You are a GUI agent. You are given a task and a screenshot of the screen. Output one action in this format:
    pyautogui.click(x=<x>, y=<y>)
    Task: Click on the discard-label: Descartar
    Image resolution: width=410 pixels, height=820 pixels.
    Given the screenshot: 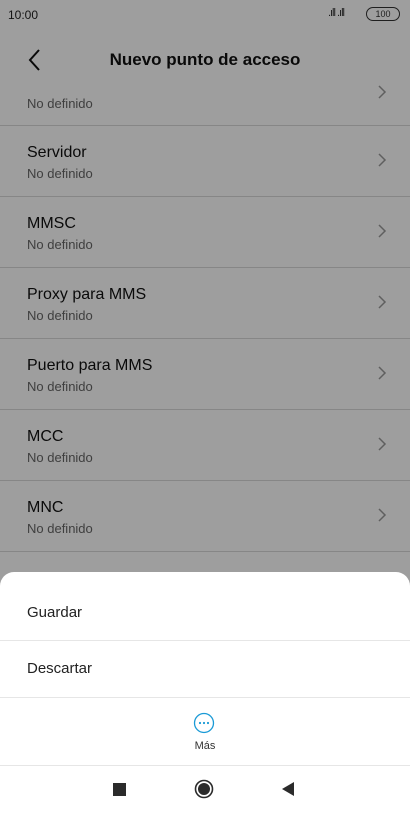 What is the action you would take?
    pyautogui.click(x=60, y=668)
    